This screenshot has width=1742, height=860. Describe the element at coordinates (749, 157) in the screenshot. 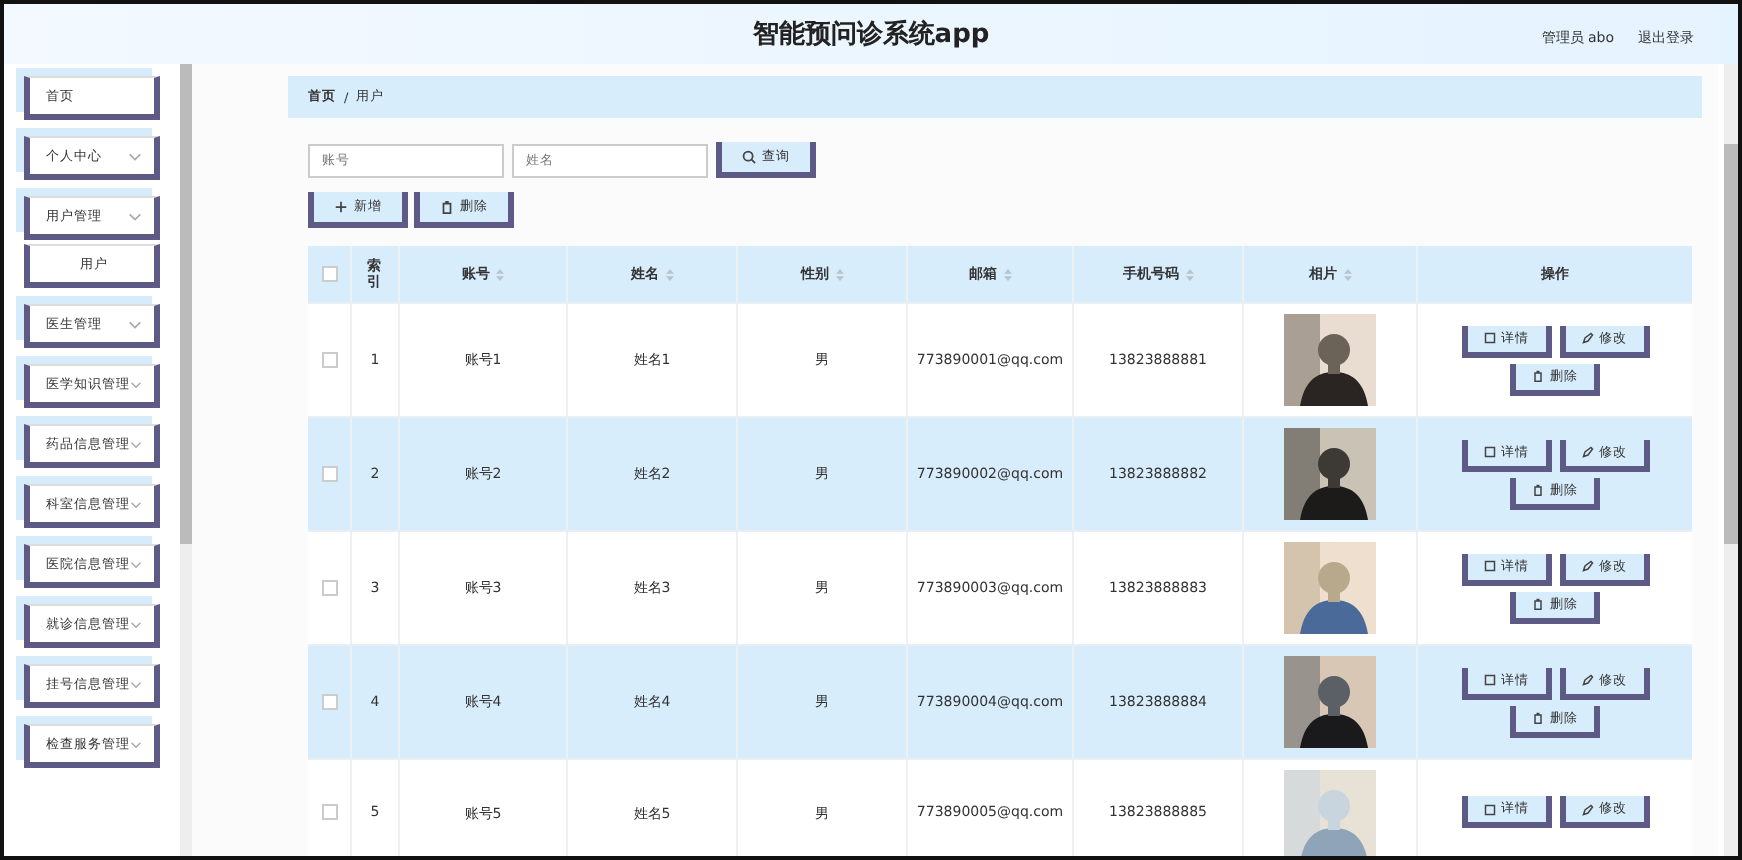

I see `search-icon` at that location.